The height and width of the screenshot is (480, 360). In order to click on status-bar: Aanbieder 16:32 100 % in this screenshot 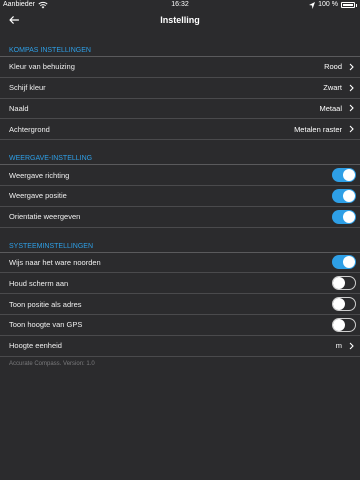, I will do `click(180, 5)`.